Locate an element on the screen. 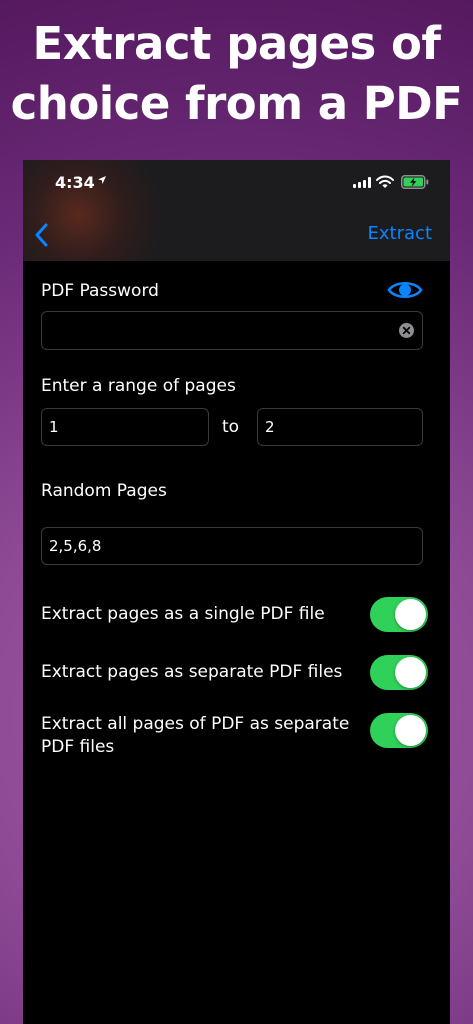  headline-line-1: Extract pages of is located at coordinates (236, 43).